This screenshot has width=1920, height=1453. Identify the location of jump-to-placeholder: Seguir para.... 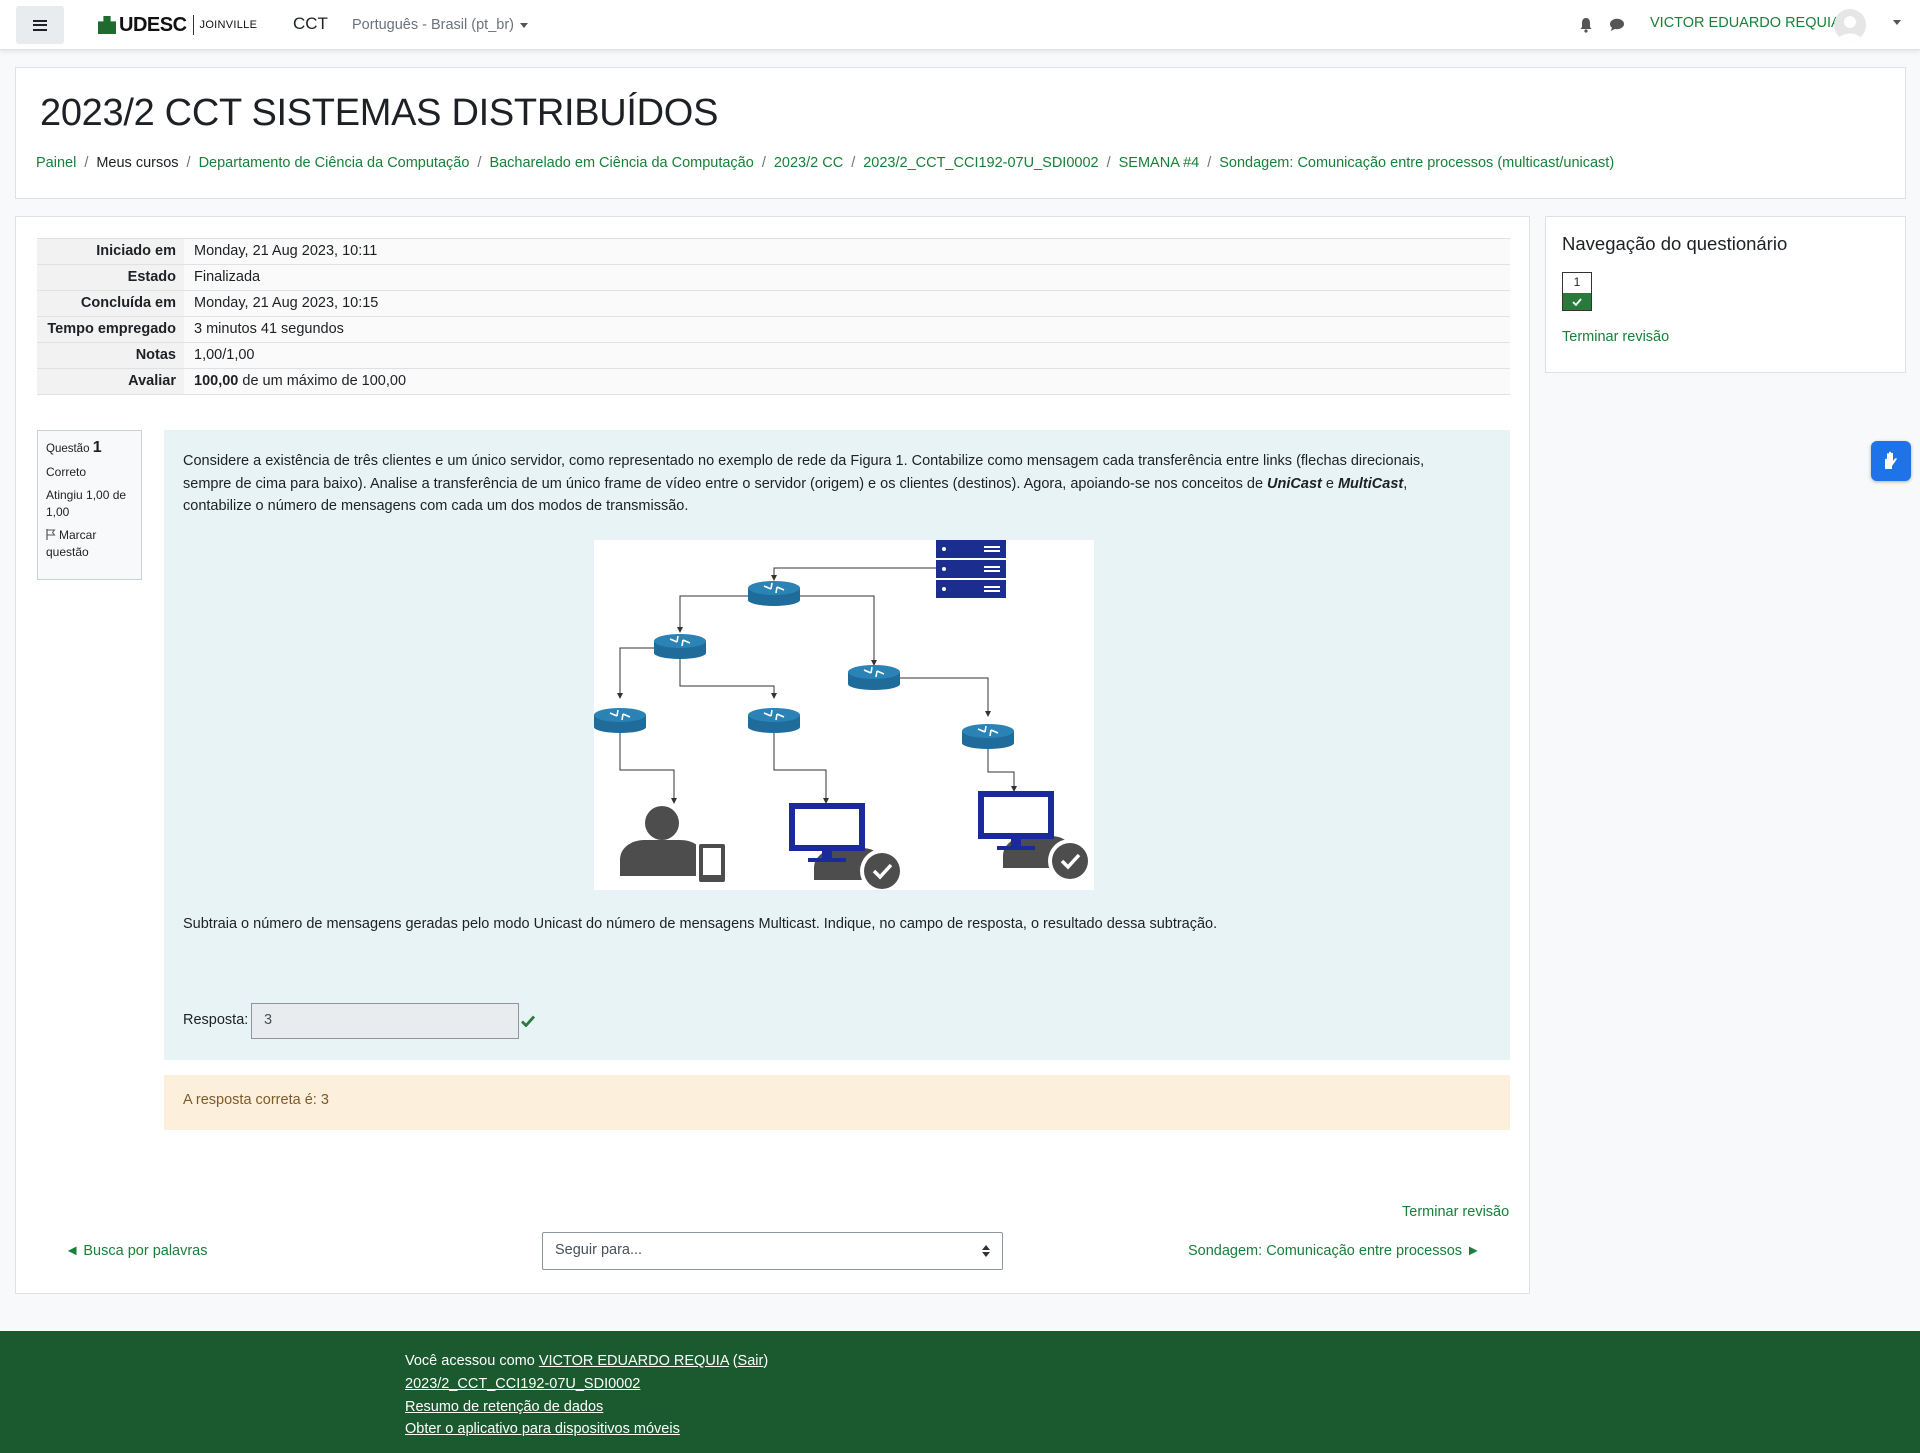
(599, 1250).